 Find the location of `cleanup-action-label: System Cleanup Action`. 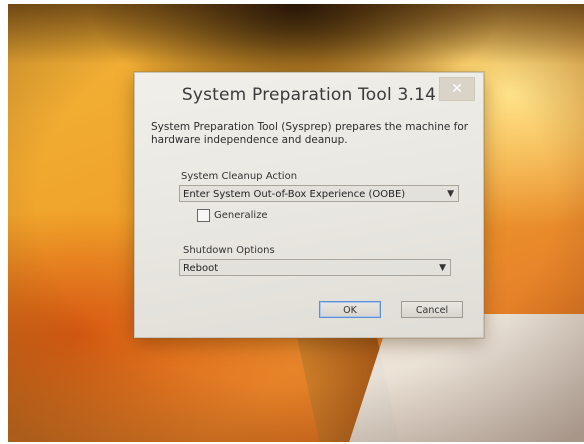

cleanup-action-label: System Cleanup Action is located at coordinates (239, 176).